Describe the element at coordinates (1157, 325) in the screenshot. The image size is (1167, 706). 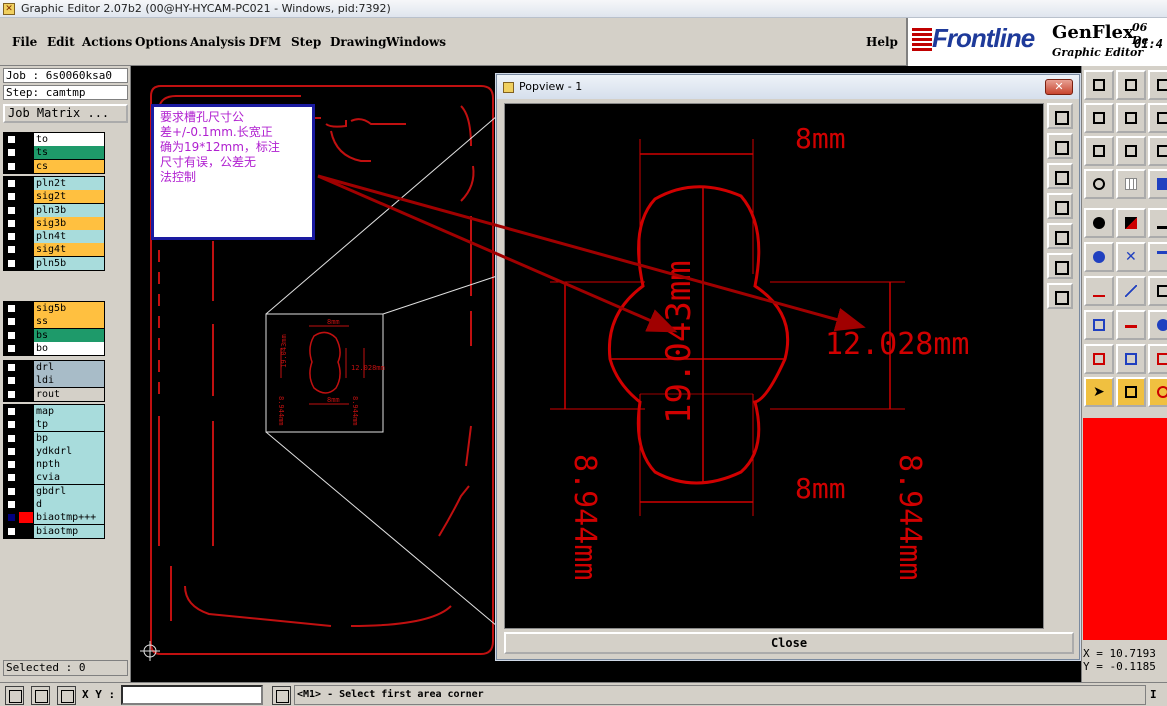
I see `tool-extra-5-icon` at that location.